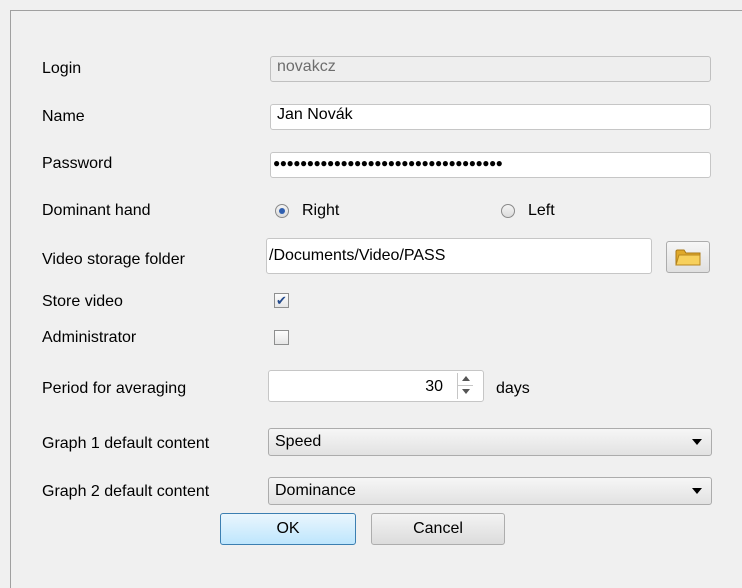  I want to click on spin-up-icon, so click(466, 378).